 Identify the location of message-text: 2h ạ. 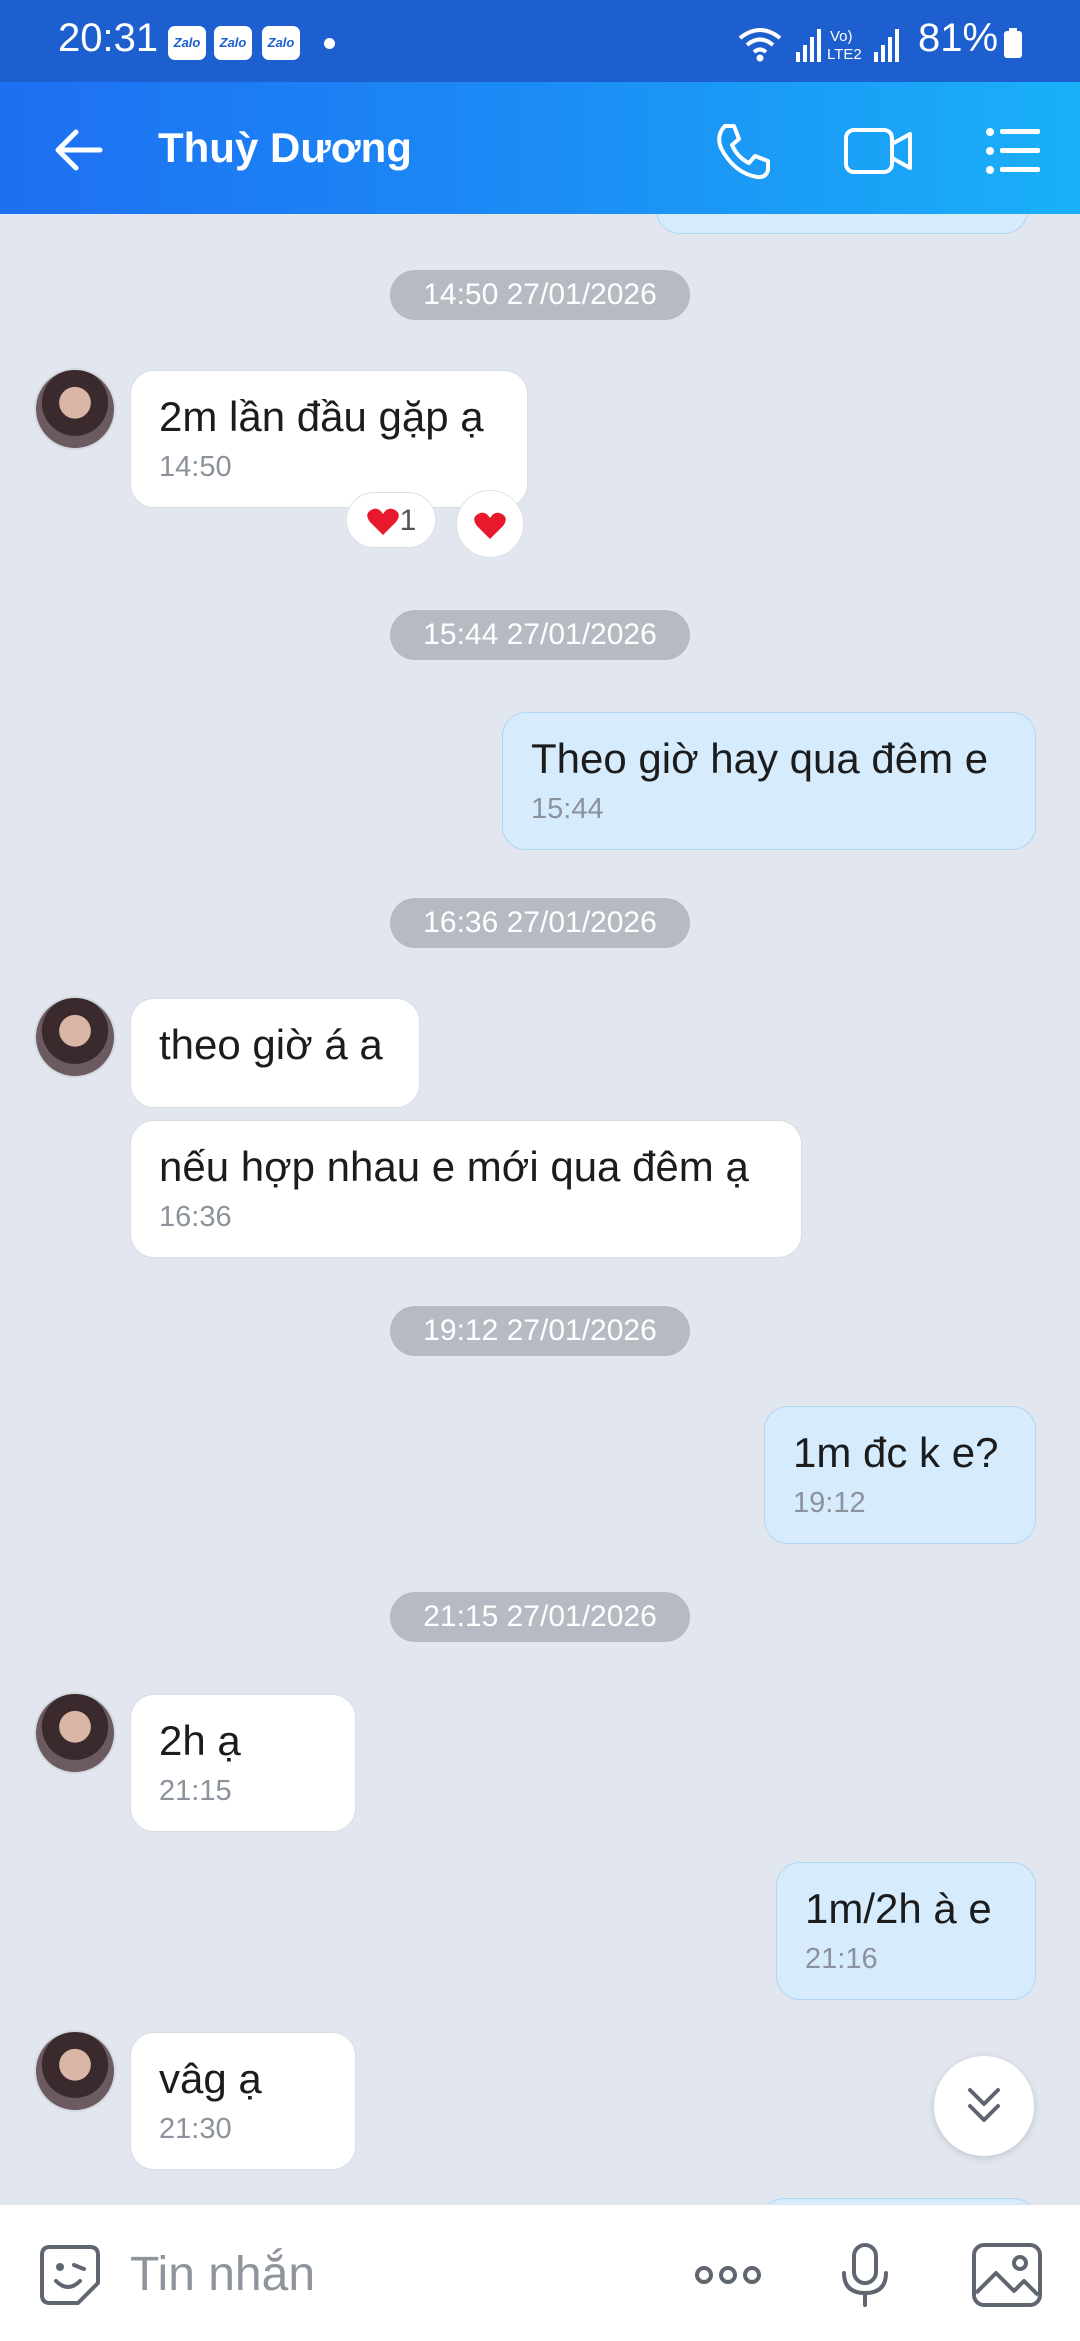
(200, 1740).